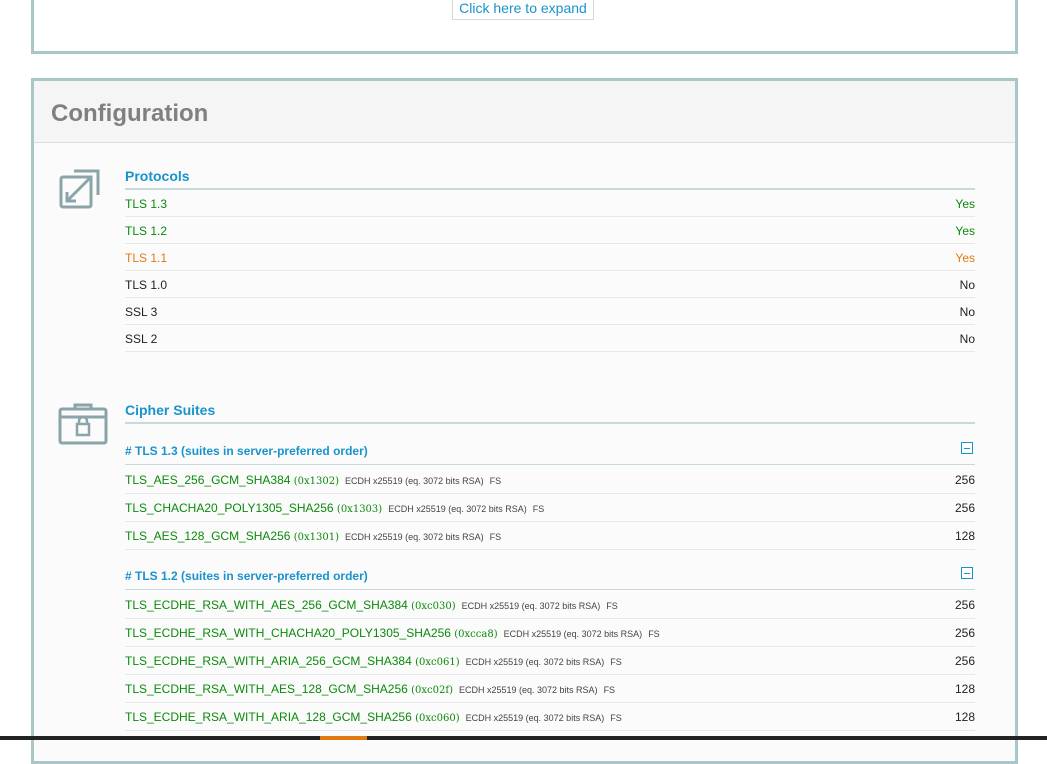 The image size is (1047, 764). Describe the element at coordinates (550, 311) in the screenshot. I see `protocol-row: SSL 3 No` at that location.